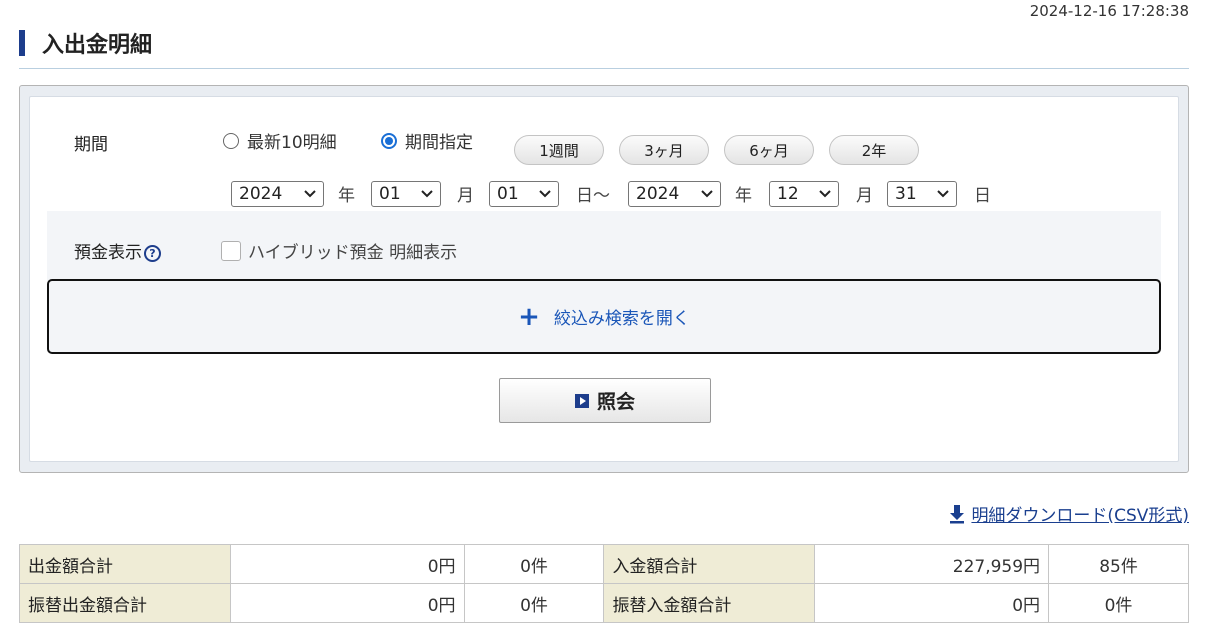 This screenshot has width=1209, height=627. I want to click on filter-search-toggle-label: 絞込み検索を開く, so click(621, 319).